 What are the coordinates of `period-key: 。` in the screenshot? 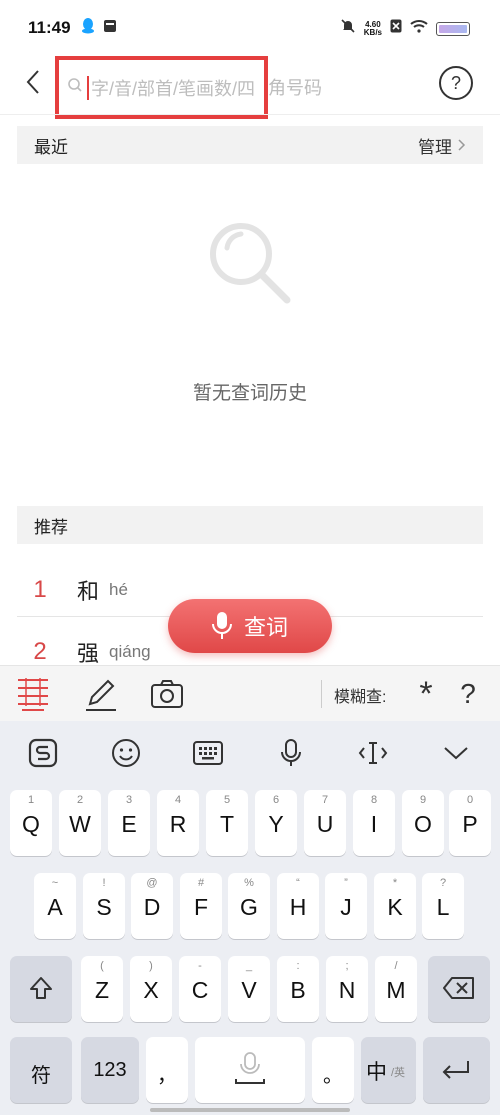 It's located at (333, 1070).